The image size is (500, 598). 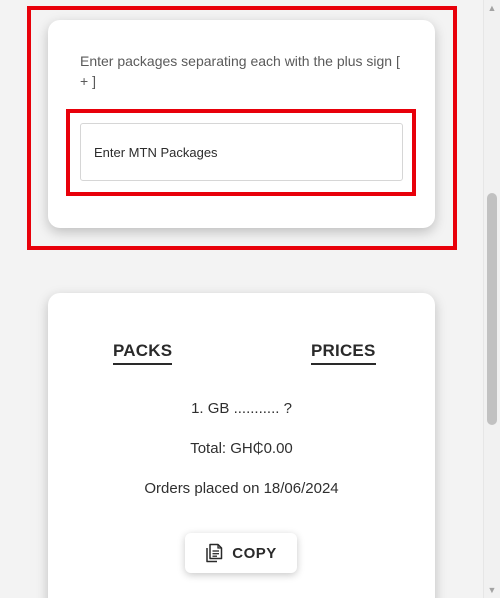 I want to click on total-amount: Total: GH₵0.00, so click(x=241, y=448).